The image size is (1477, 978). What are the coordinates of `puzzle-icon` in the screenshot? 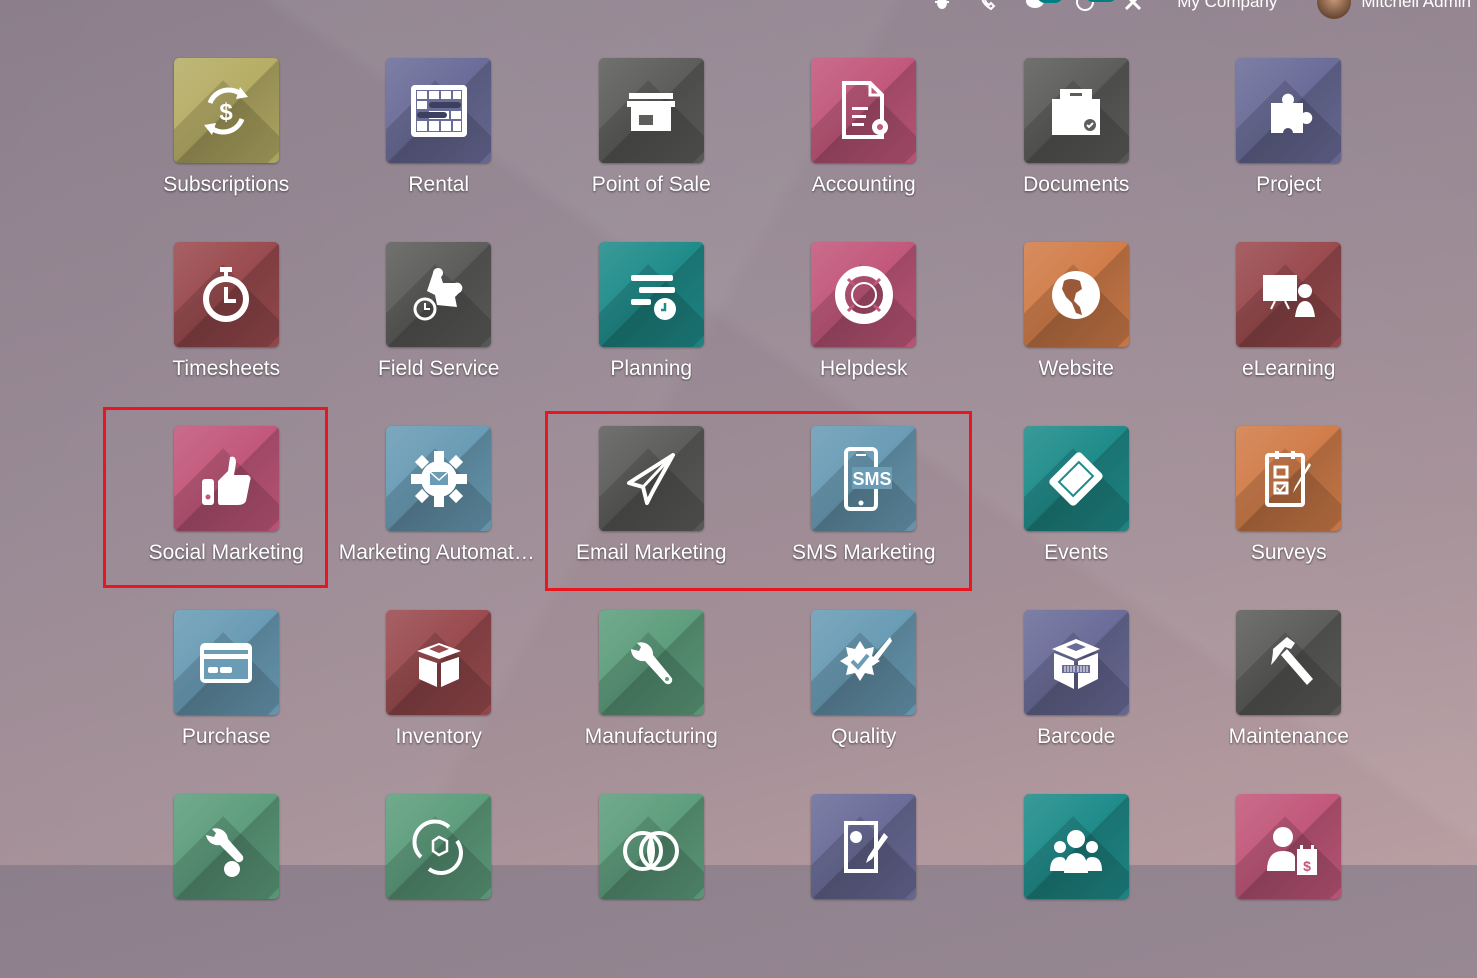 It's located at (1291, 113).